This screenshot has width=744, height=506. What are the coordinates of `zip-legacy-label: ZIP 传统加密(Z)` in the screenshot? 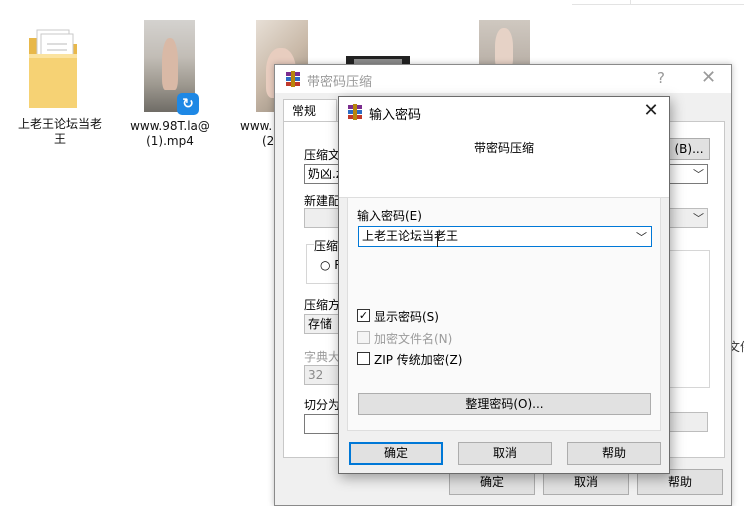 It's located at (418, 359).